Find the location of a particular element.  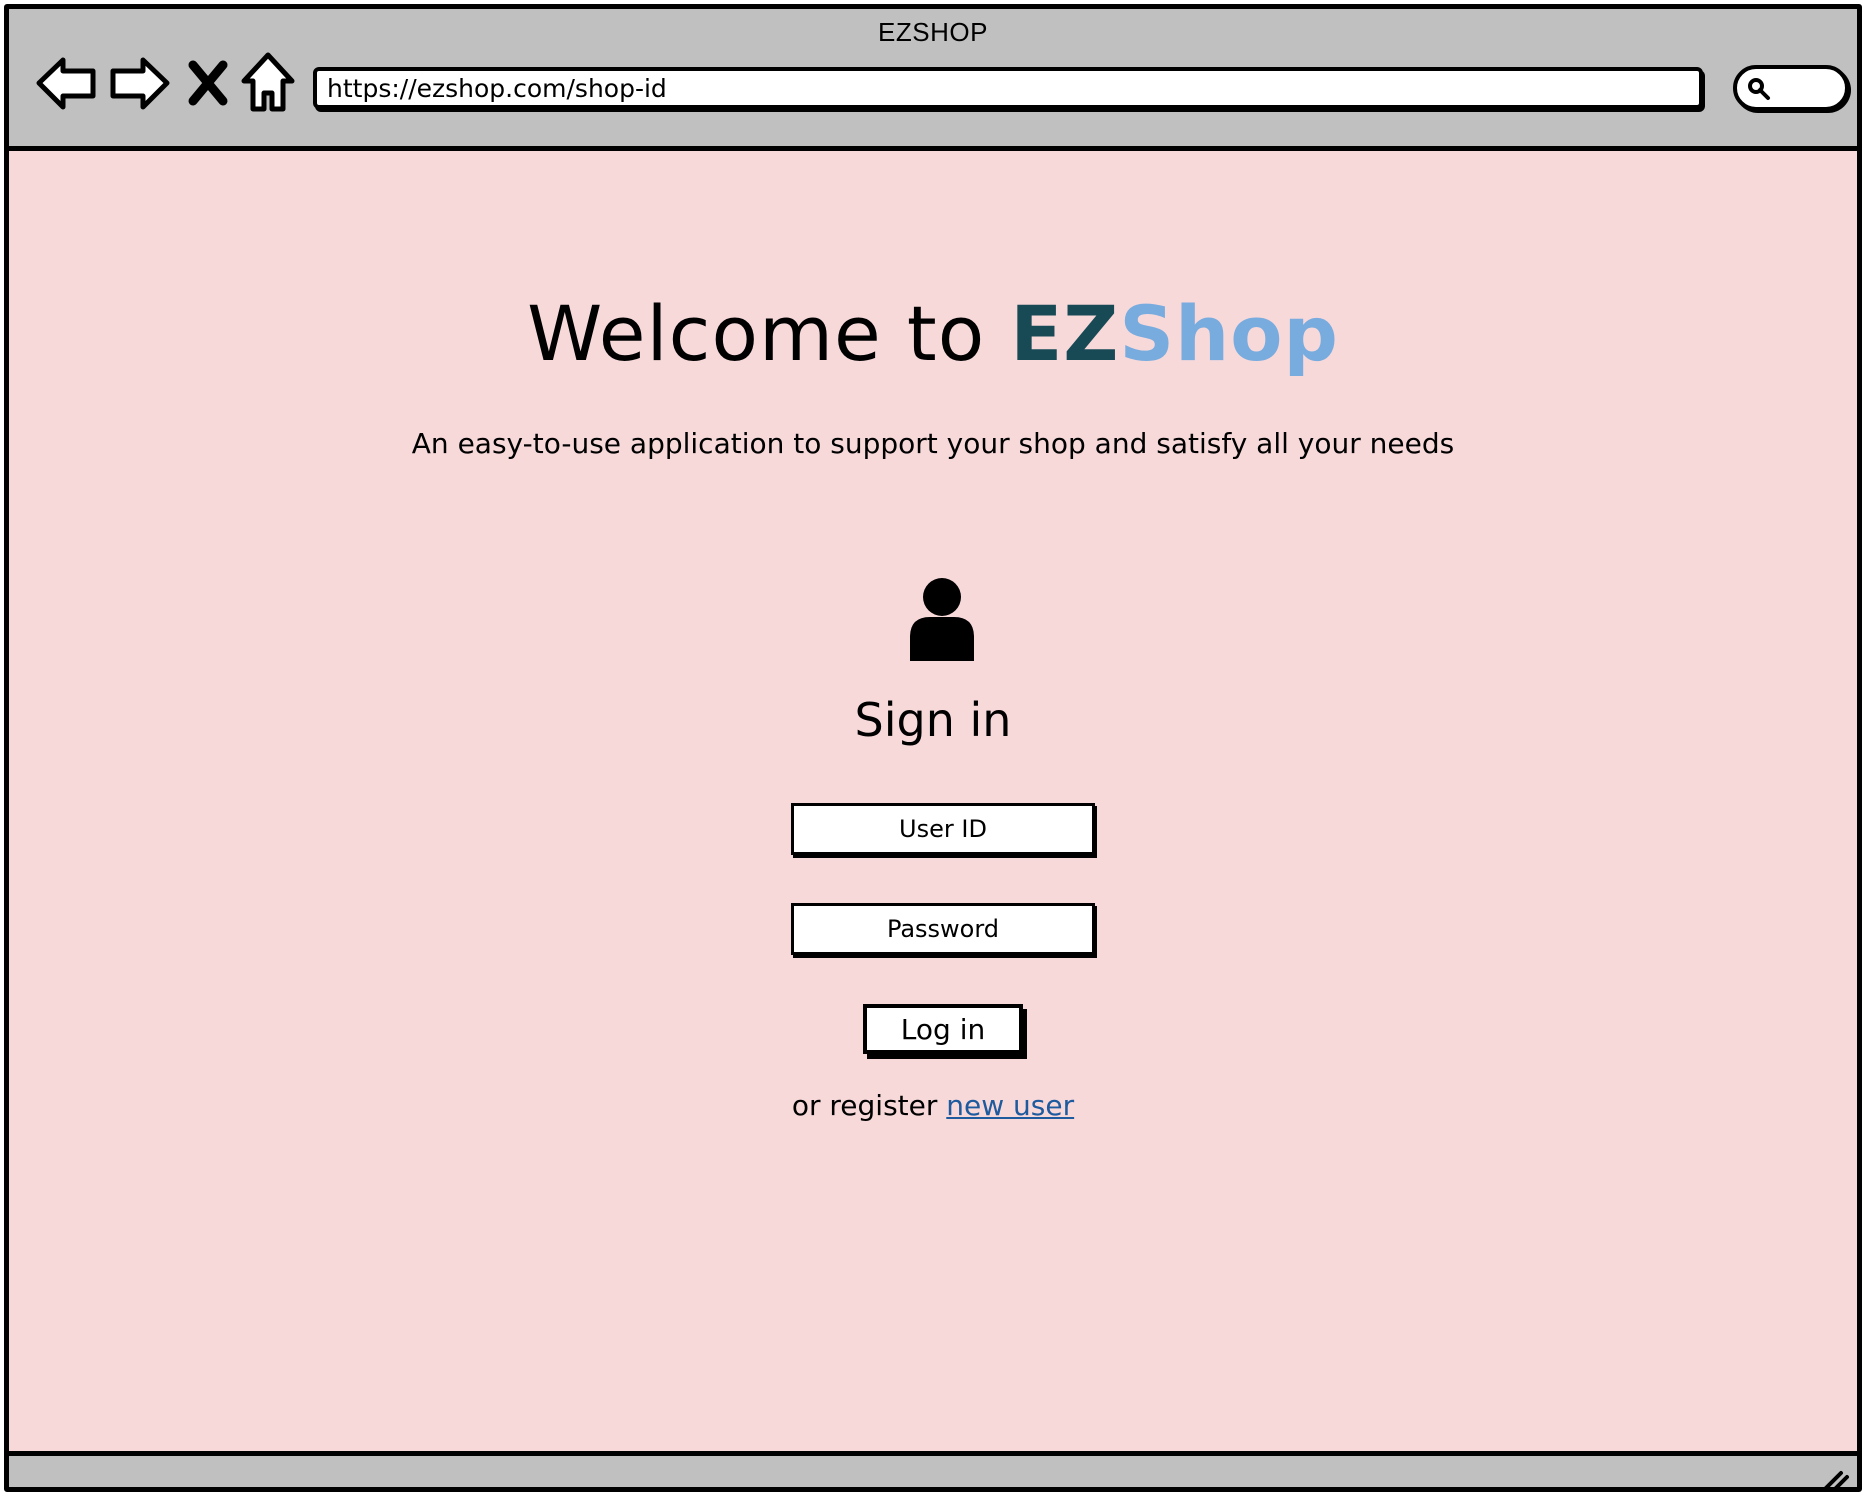

register-prefix: or register is located at coordinates (869, 1105).